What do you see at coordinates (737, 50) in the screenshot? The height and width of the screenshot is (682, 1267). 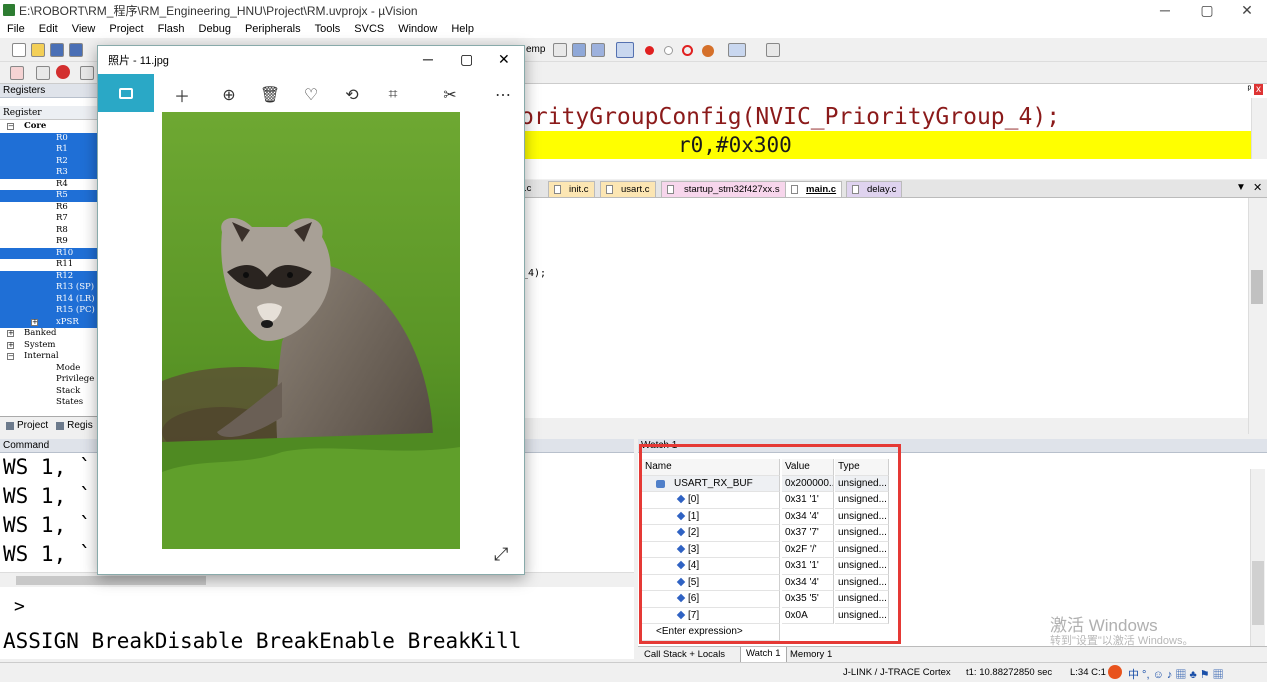 I see `window-layout-icon` at bounding box center [737, 50].